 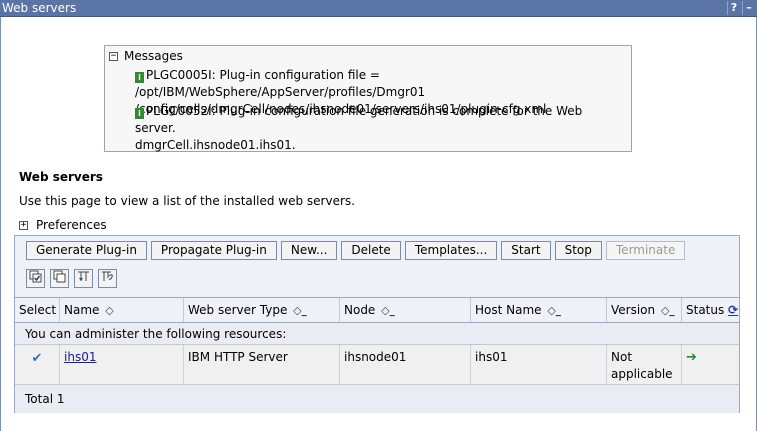 What do you see at coordinates (526, 250) in the screenshot?
I see `start-button: Start` at bounding box center [526, 250].